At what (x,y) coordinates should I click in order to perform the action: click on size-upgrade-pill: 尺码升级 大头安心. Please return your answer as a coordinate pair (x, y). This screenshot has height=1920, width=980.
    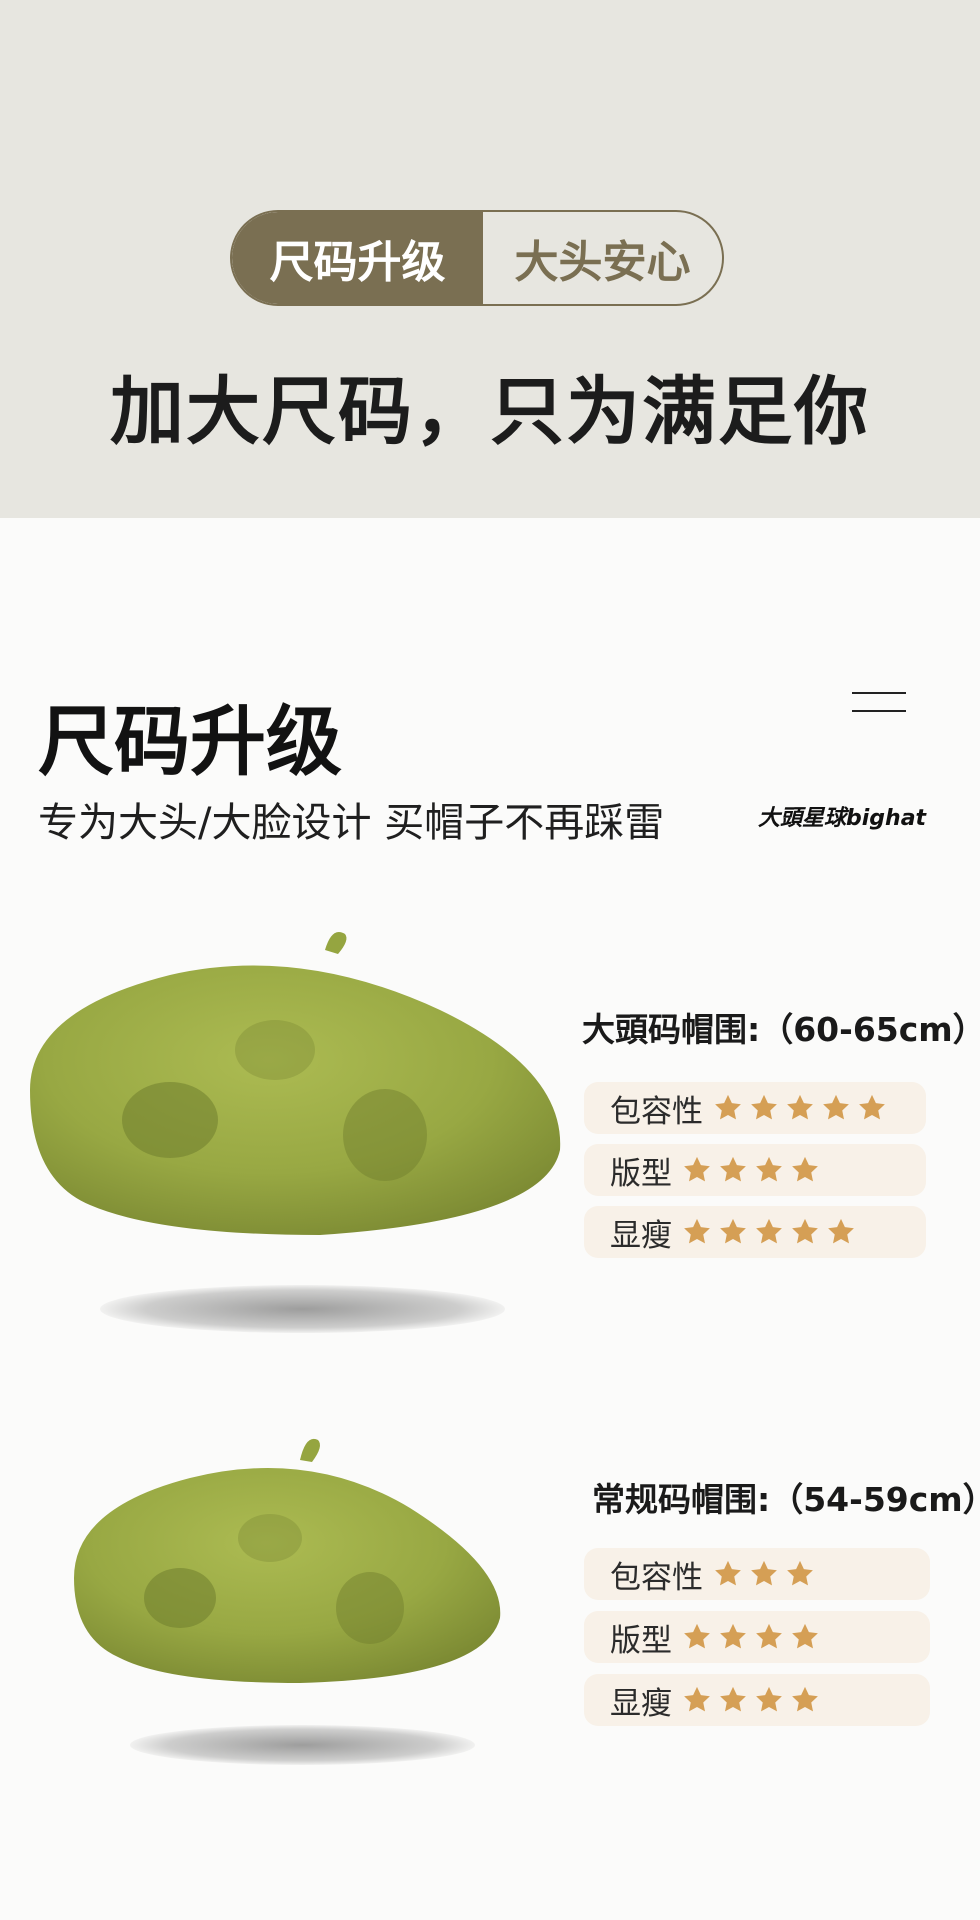
    Looking at the image, I should click on (477, 258).